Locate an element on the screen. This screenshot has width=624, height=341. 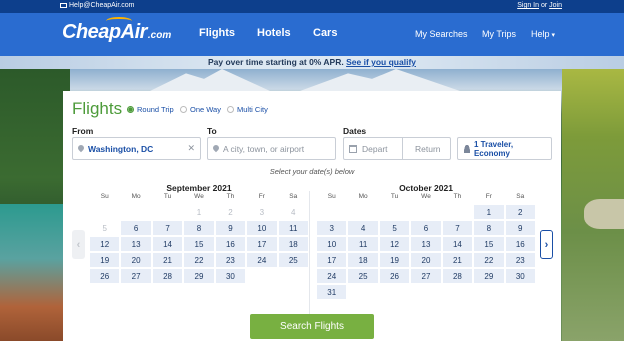
dates-field: Depart Return is located at coordinates (397, 148).